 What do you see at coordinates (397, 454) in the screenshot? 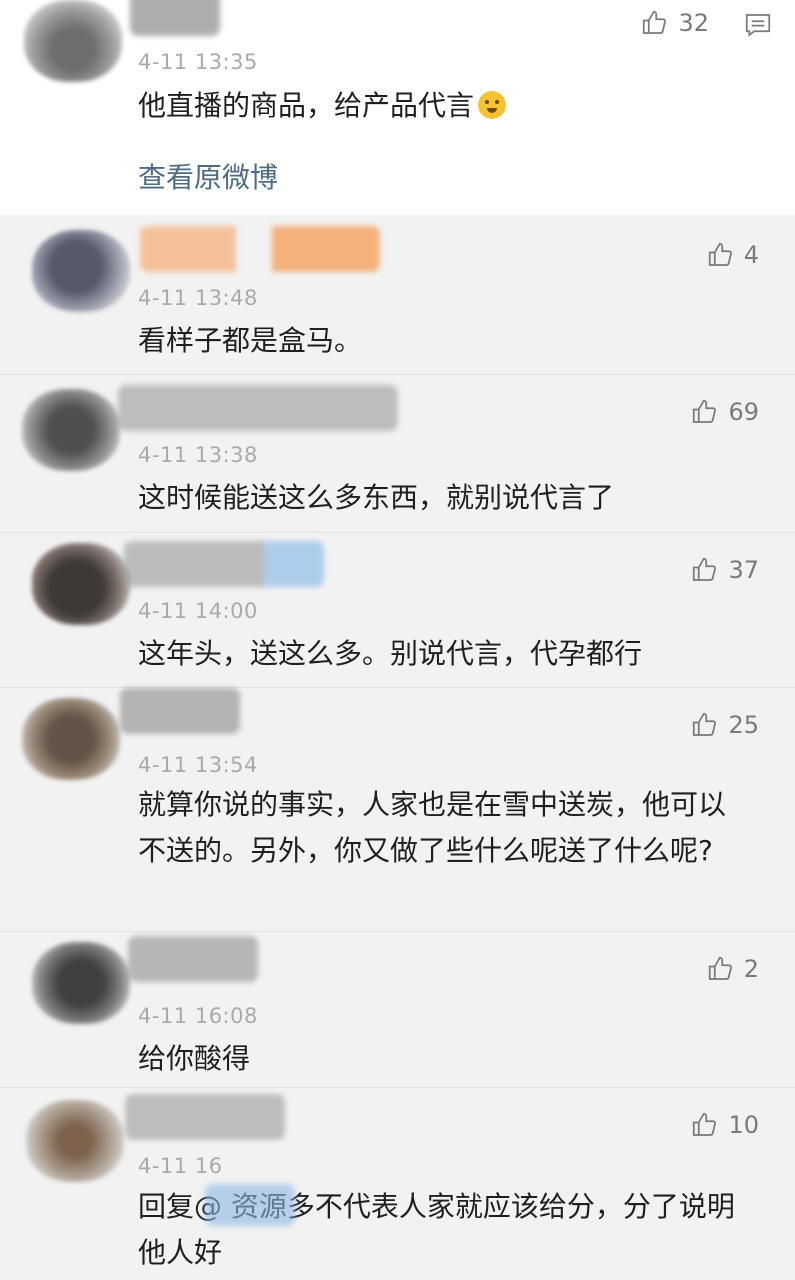
I see `list-item: 4-11 13:38 这时候能送这么多东西，就别说代言了 69` at bounding box center [397, 454].